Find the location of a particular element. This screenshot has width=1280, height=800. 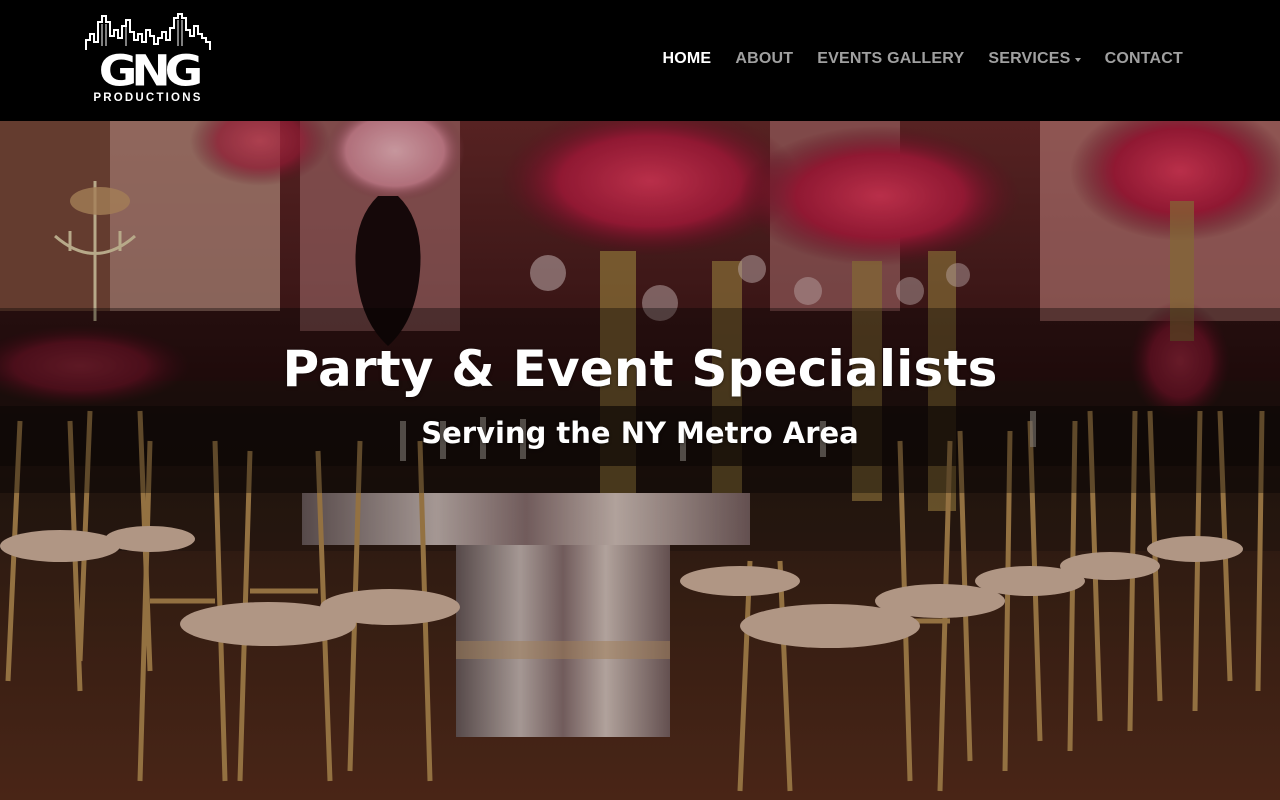

nav-services: SERVICES is located at coordinates (1034, 59).